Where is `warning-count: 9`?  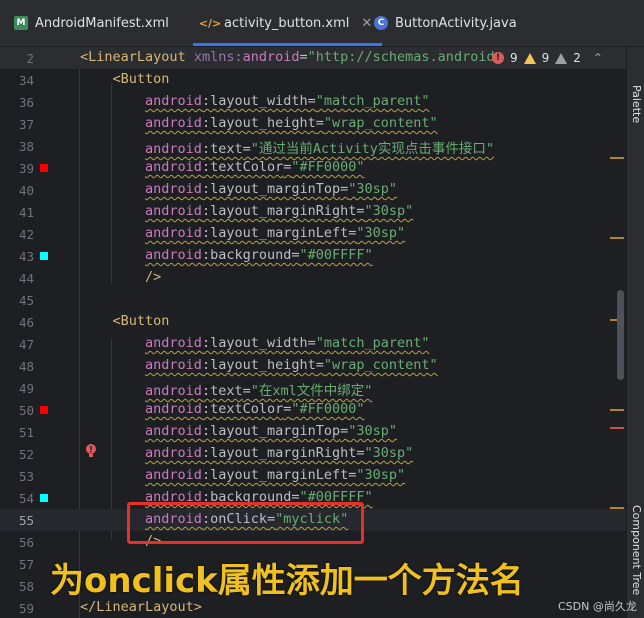 warning-count: 9 is located at coordinates (545, 58).